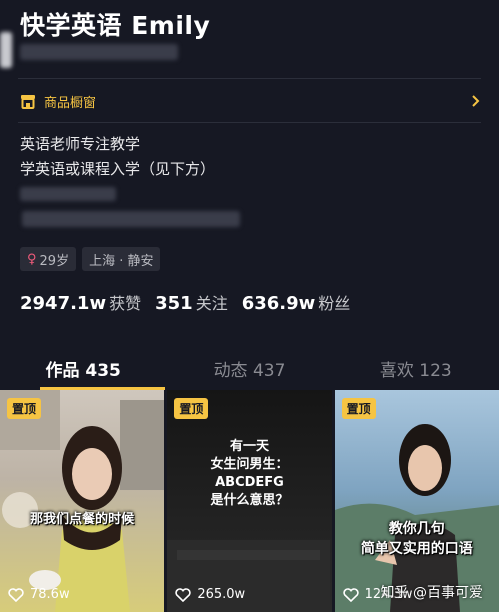 Image resolution: width=499 pixels, height=612 pixels. I want to click on likes-count-label: 78.6w, so click(50, 594).